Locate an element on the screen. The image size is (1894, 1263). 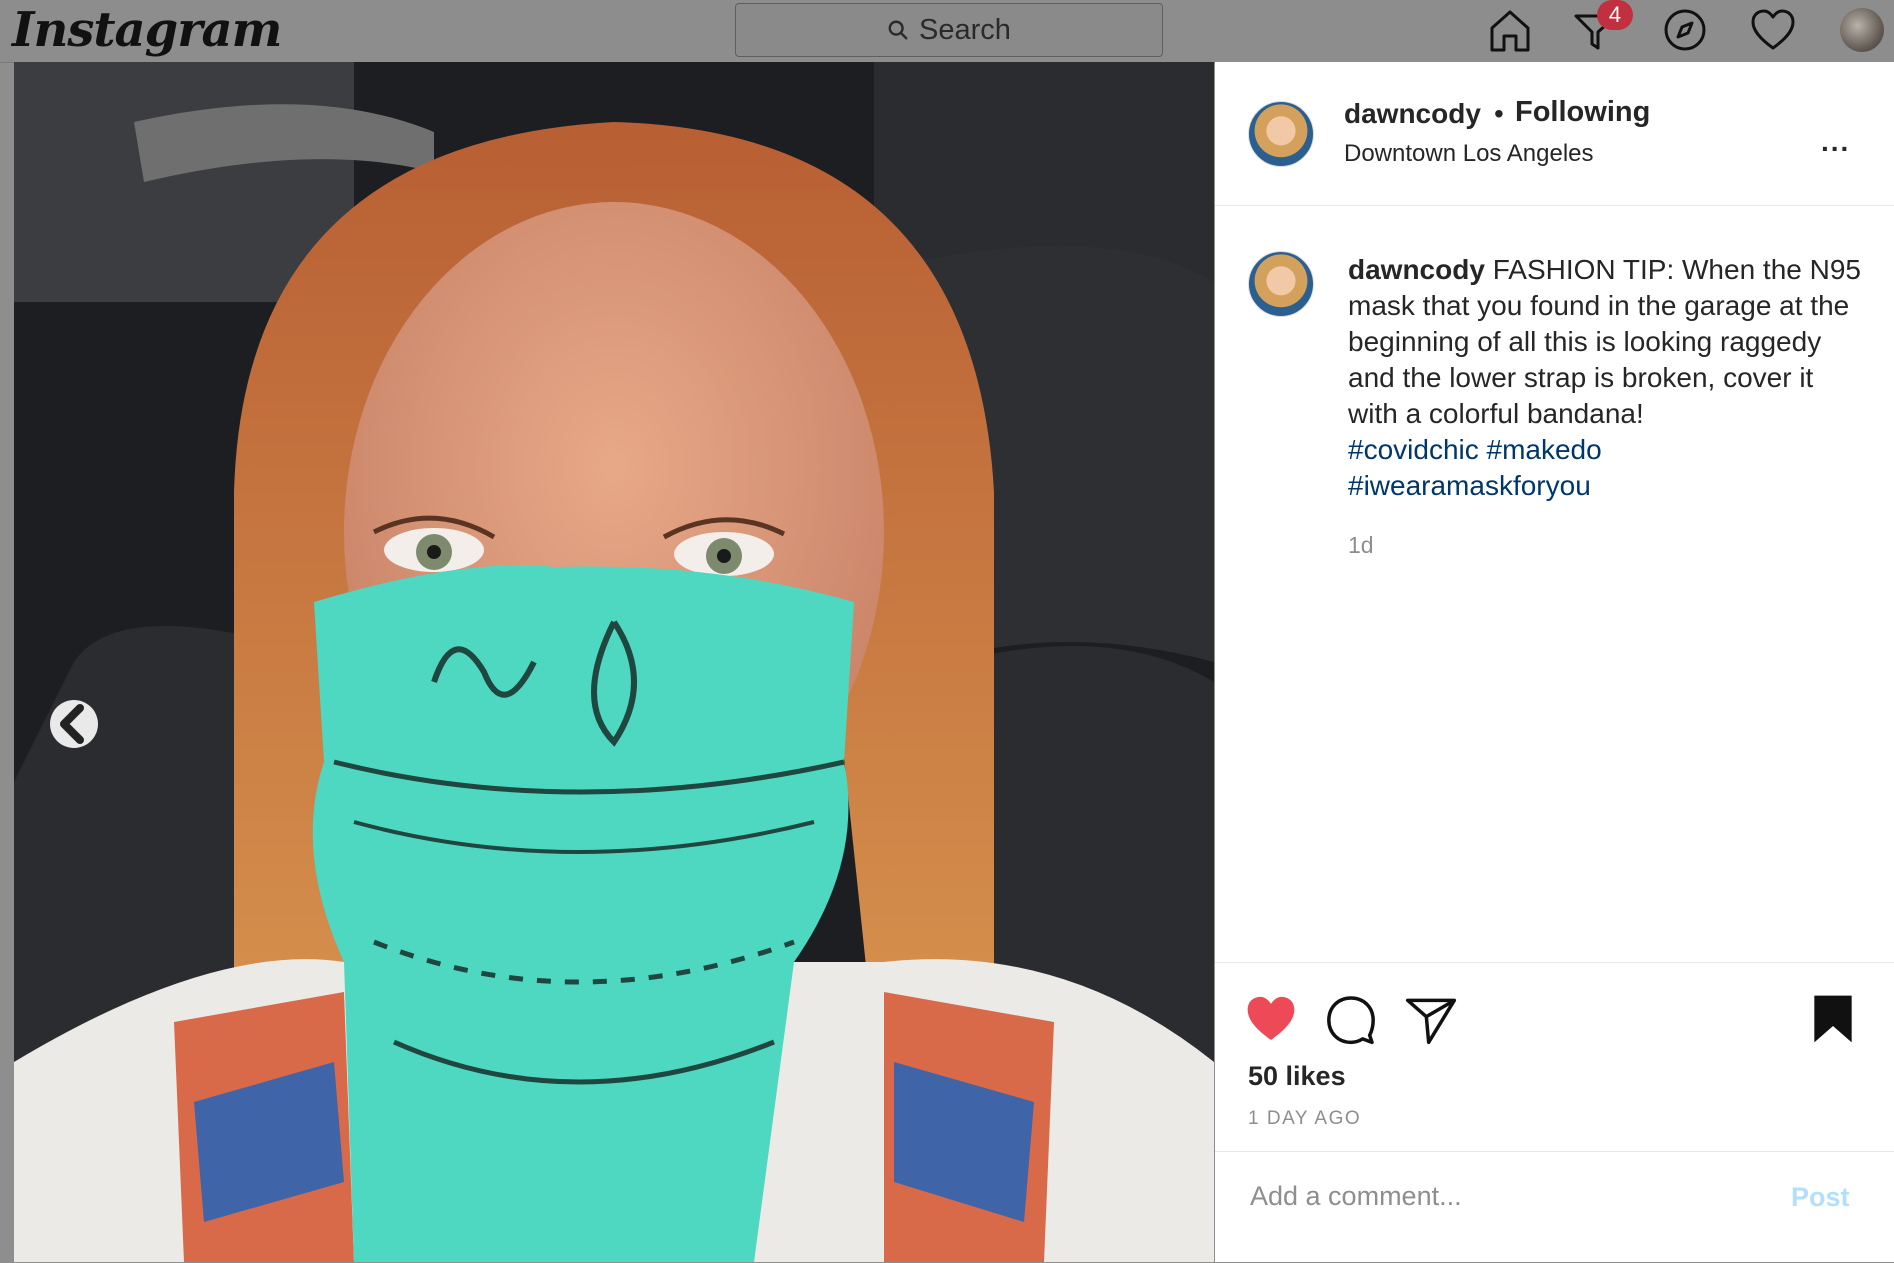
hashtag-link: #iwearamaskforyou is located at coordinates (1469, 485).